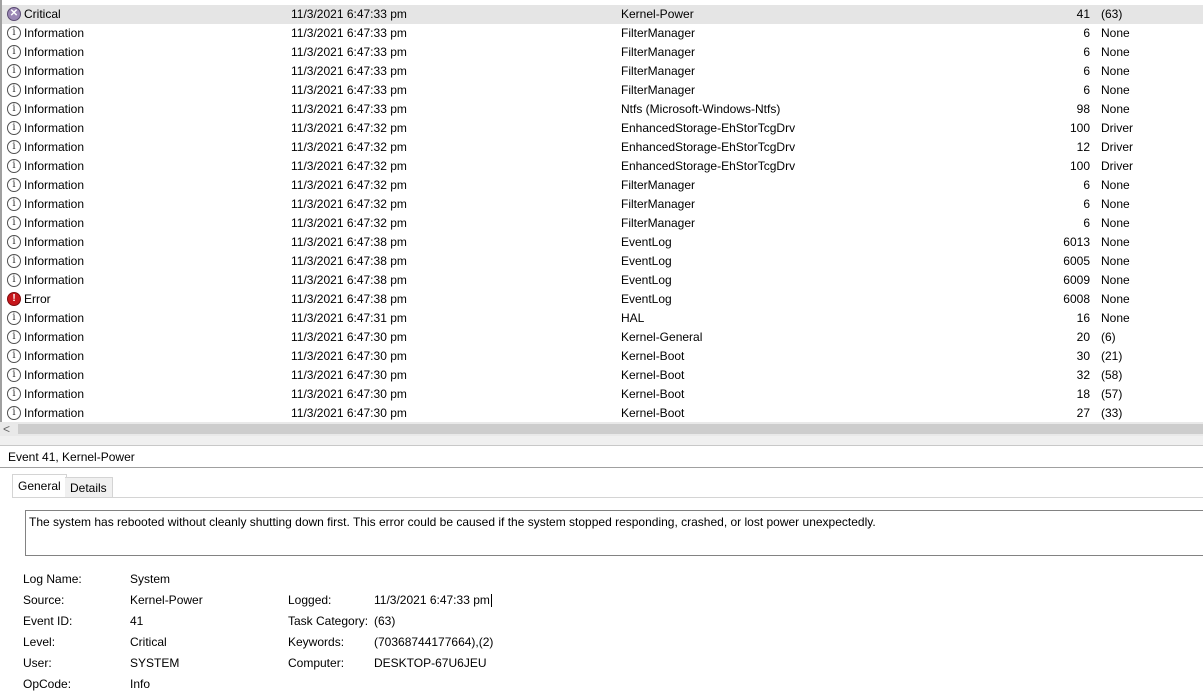  What do you see at coordinates (658, 223) in the screenshot?
I see `source-cell-text: FilterManager` at bounding box center [658, 223].